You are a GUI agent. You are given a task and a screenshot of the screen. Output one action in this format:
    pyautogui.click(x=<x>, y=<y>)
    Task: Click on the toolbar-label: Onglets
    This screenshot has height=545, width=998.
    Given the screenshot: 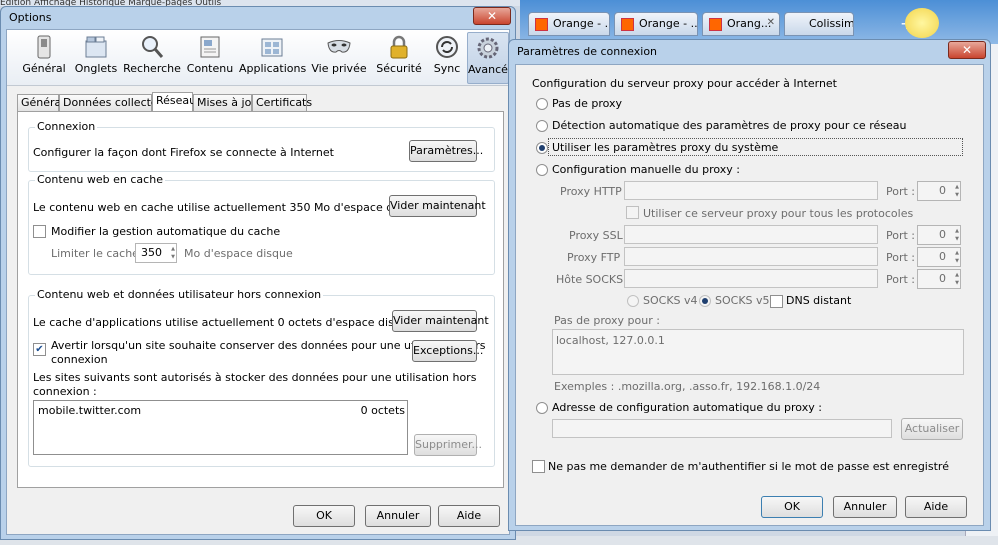 What is the action you would take?
    pyautogui.click(x=96, y=68)
    